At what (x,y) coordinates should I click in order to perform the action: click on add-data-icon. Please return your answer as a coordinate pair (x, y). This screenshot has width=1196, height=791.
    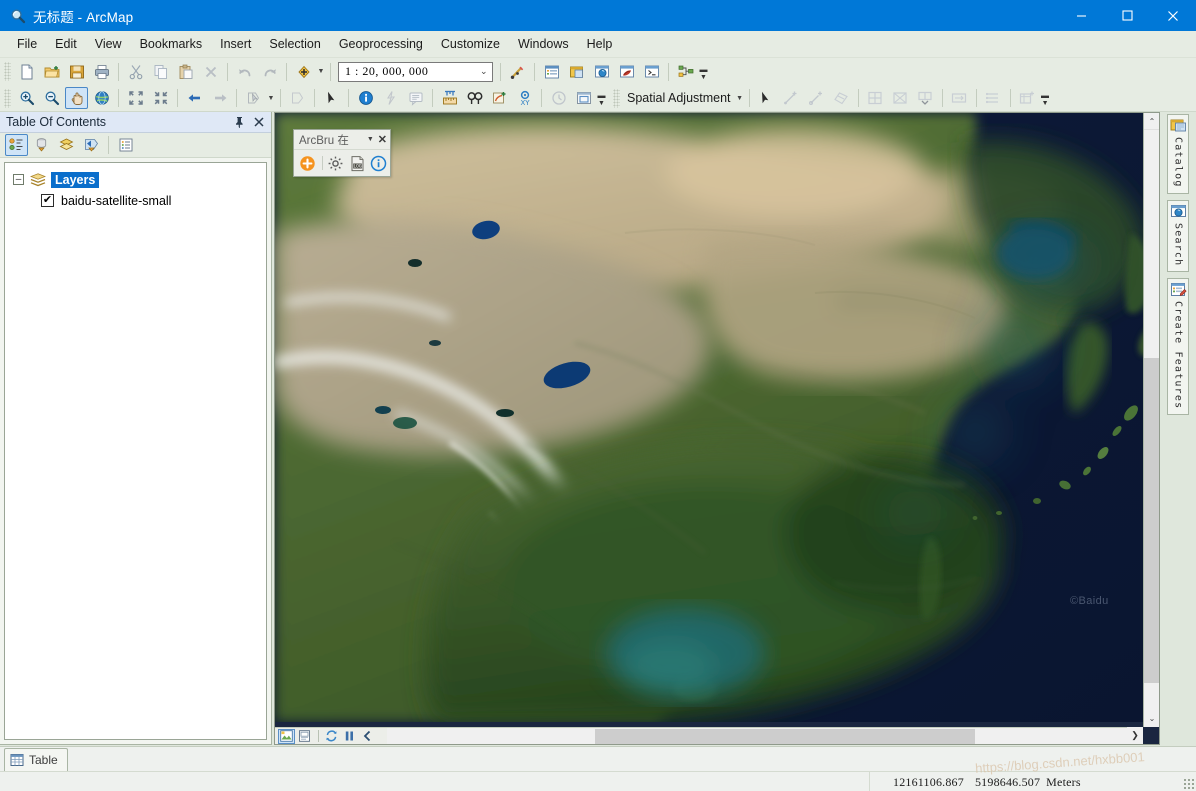
    Looking at the image, I should click on (303, 72).